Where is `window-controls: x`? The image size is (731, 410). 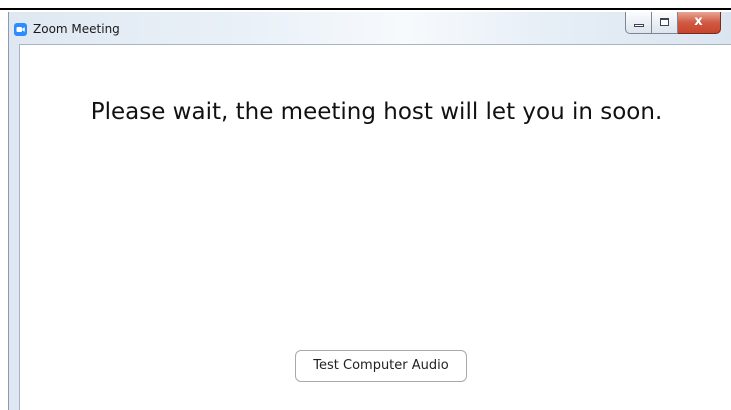
window-controls: x is located at coordinates (673, 23).